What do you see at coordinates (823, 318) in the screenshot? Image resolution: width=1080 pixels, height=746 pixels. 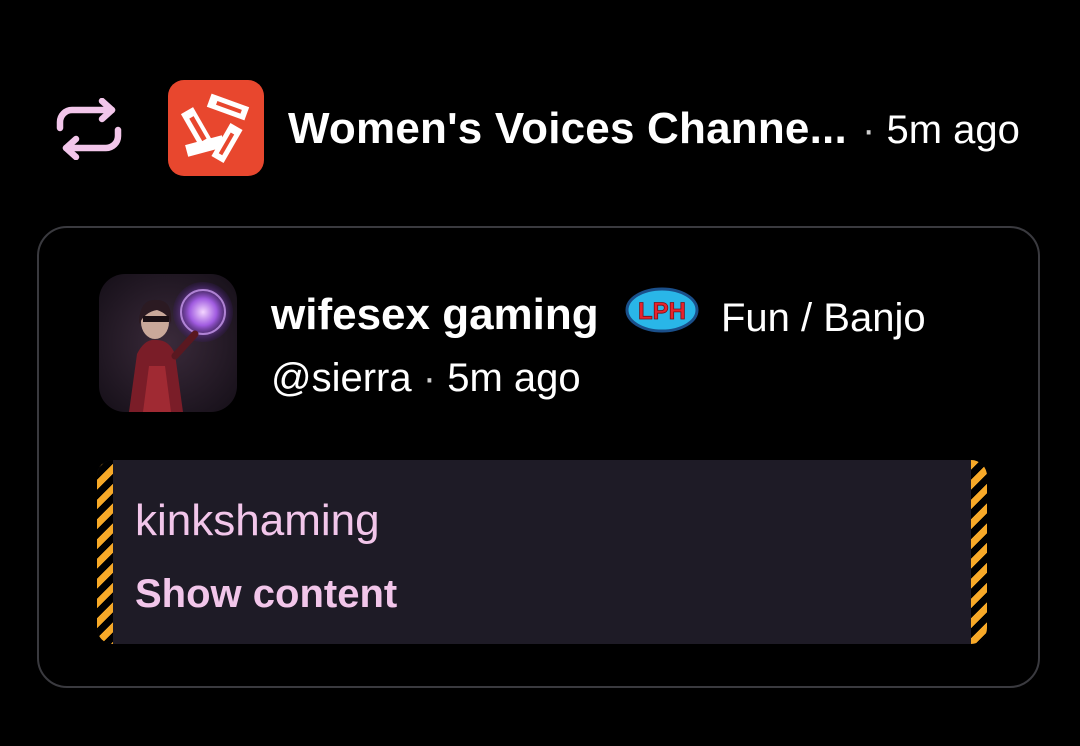 I see `community-label: Fun / Banjo` at bounding box center [823, 318].